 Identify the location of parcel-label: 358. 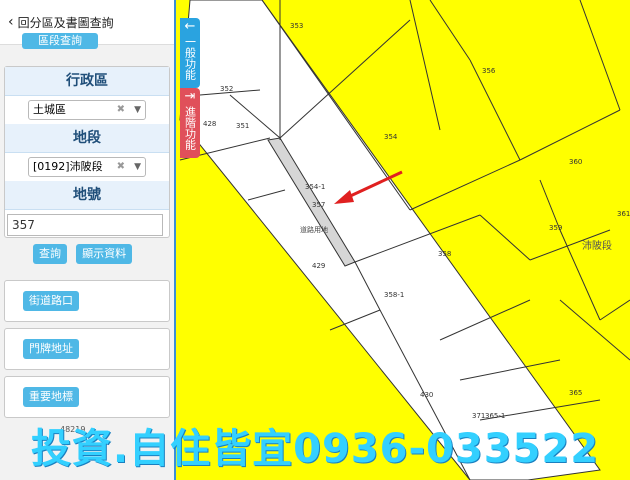
(444, 254).